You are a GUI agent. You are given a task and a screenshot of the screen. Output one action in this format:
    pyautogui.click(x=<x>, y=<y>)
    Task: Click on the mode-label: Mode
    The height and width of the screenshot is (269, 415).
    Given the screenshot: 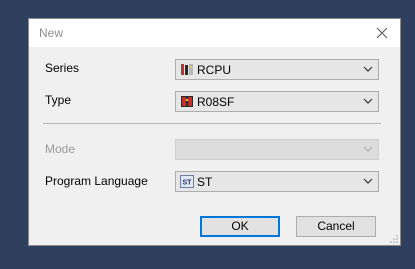 What is the action you would take?
    pyautogui.click(x=60, y=149)
    